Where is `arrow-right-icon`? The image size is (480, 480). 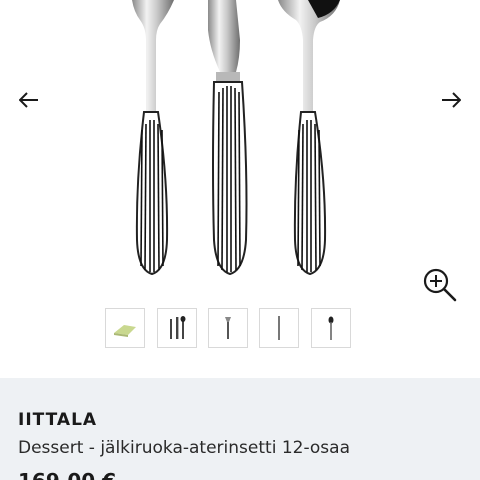 arrow-right-icon is located at coordinates (451, 100).